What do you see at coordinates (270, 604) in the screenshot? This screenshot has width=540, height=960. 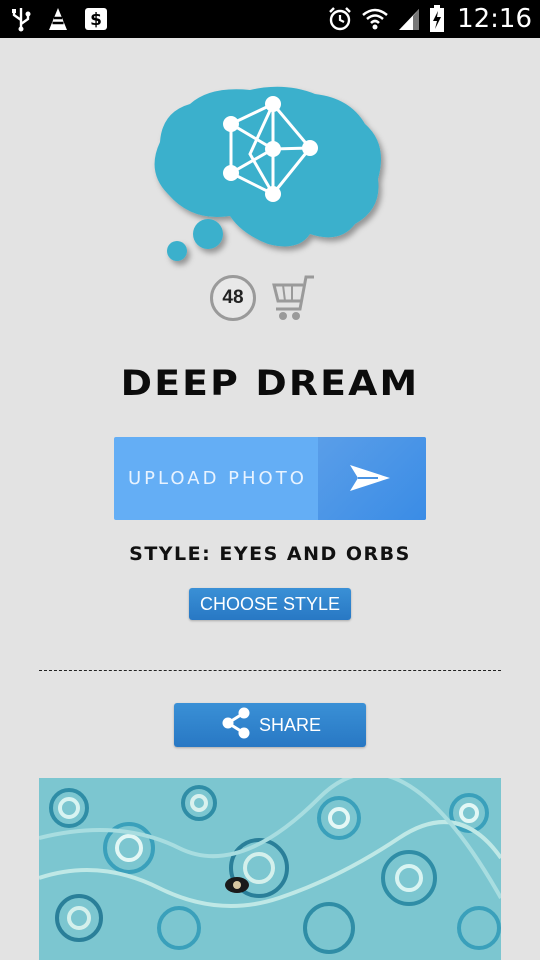 I see `choose-style-button: CHOOSE STYLE` at bounding box center [270, 604].